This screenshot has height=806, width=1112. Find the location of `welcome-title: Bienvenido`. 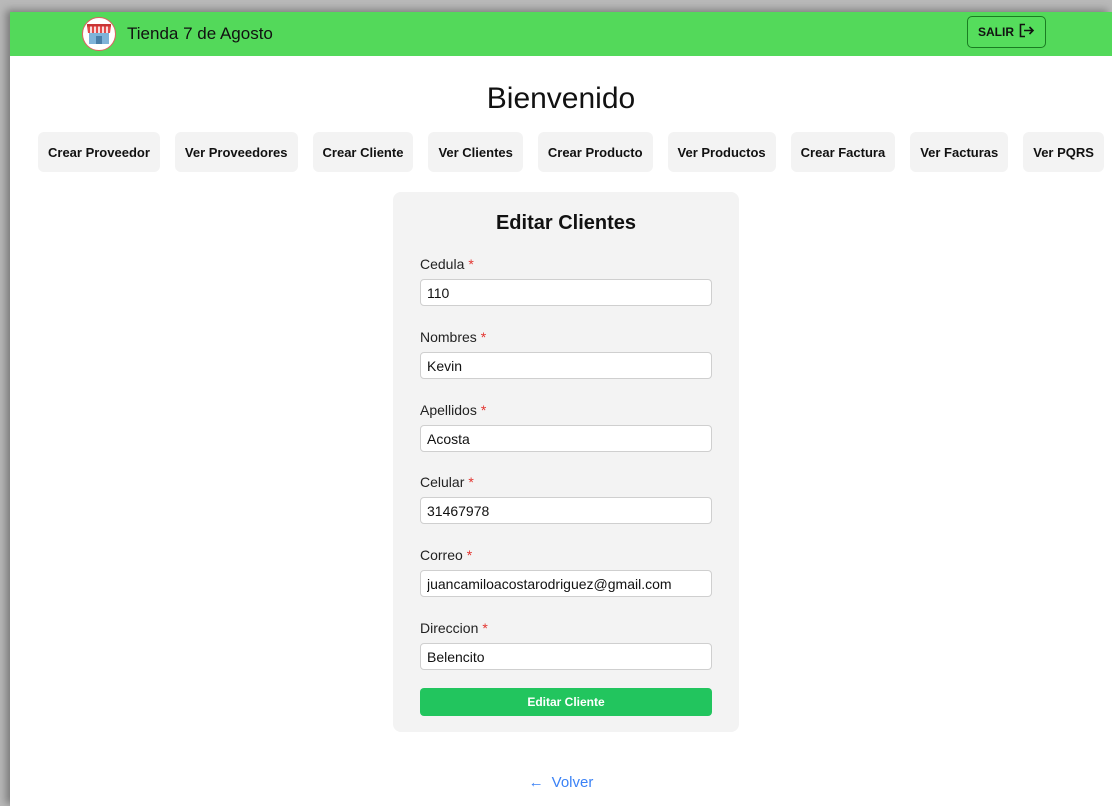

welcome-title: Bienvenido is located at coordinates (561, 98).